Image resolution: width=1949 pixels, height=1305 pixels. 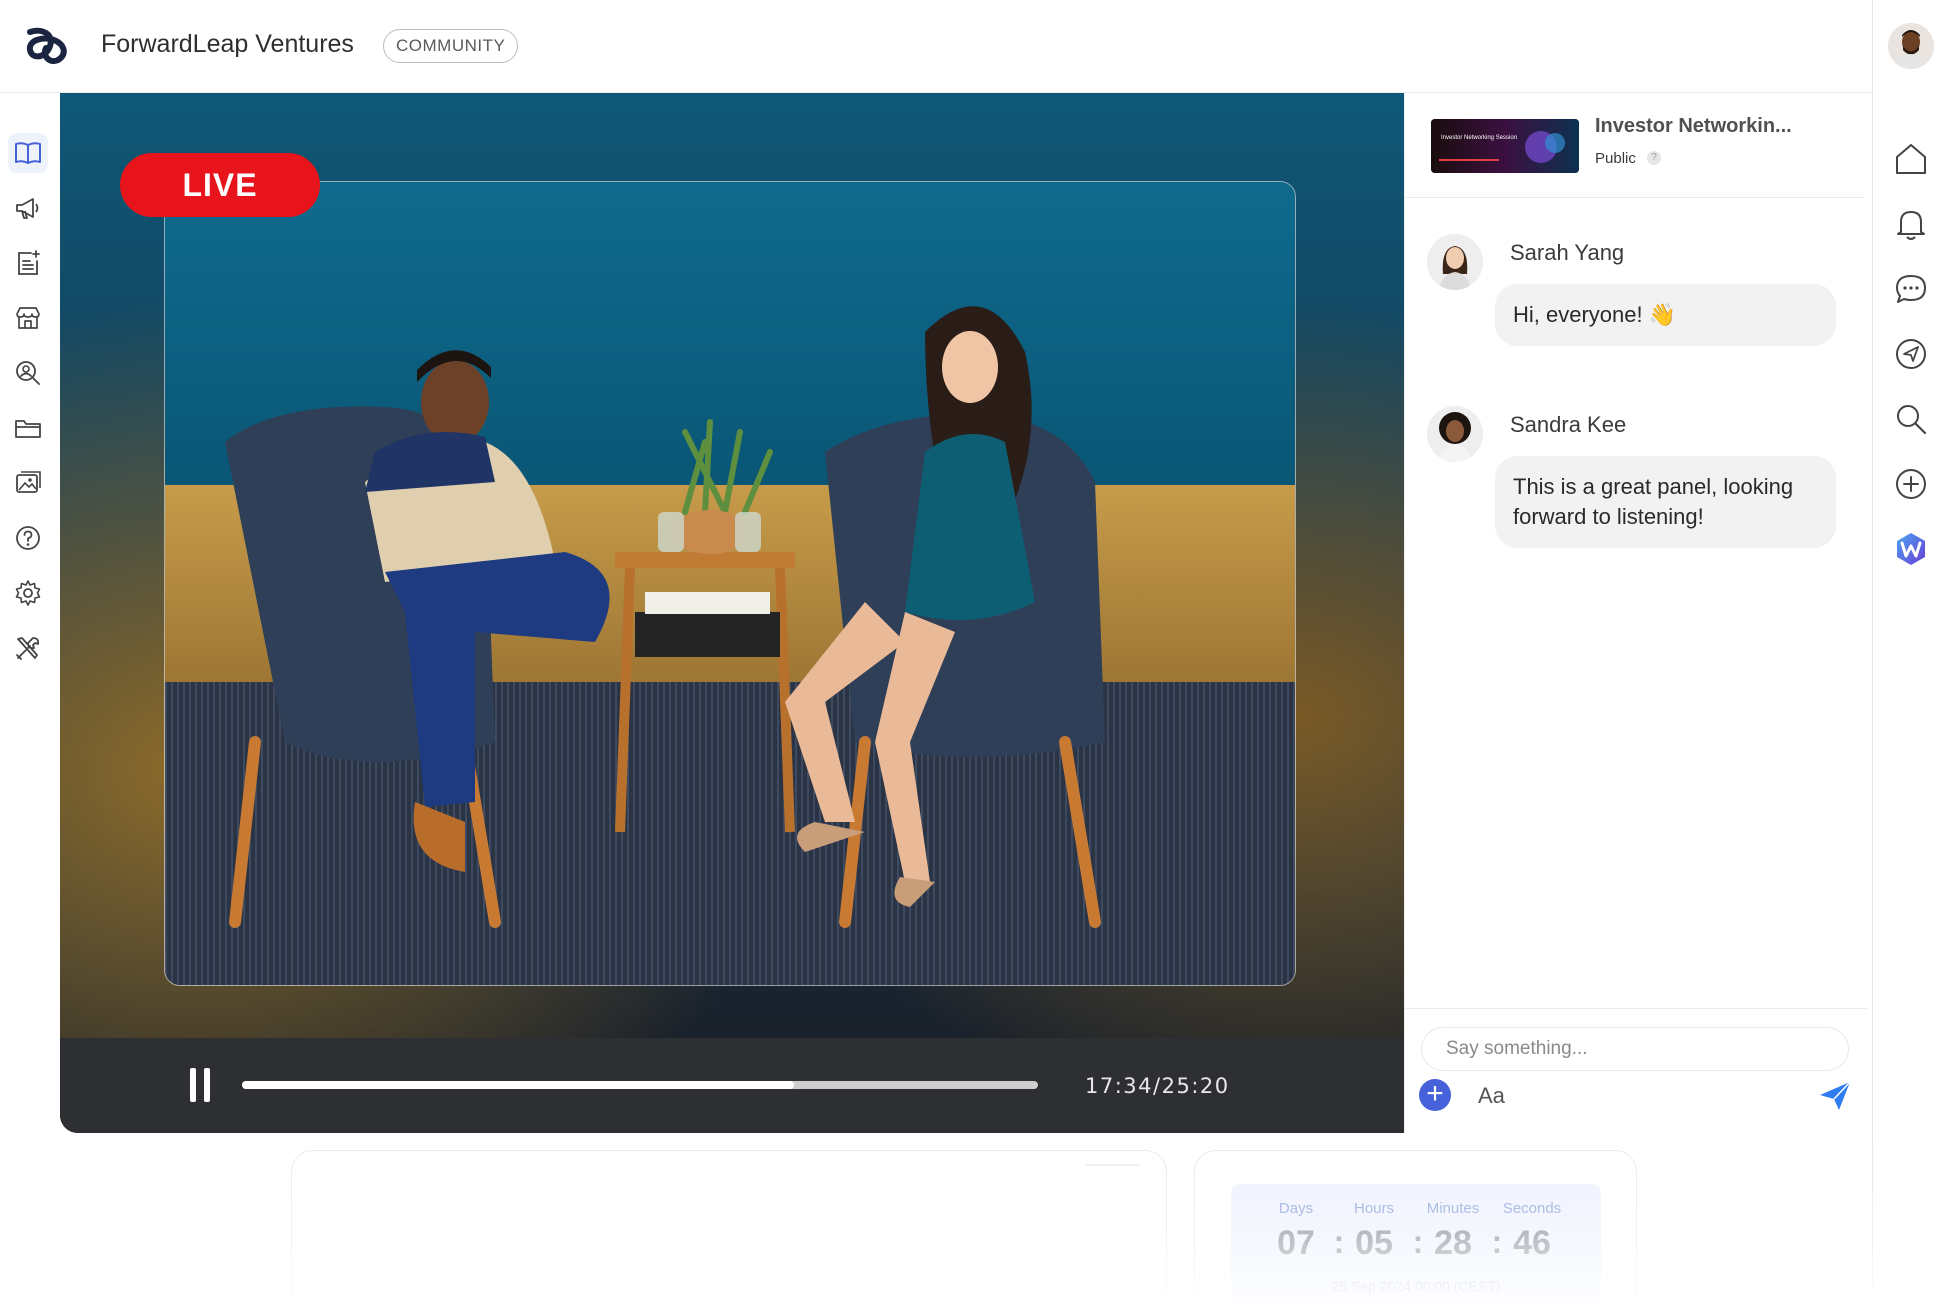 What do you see at coordinates (207, 1085) in the screenshot?
I see `pause-icon-bar-right` at bounding box center [207, 1085].